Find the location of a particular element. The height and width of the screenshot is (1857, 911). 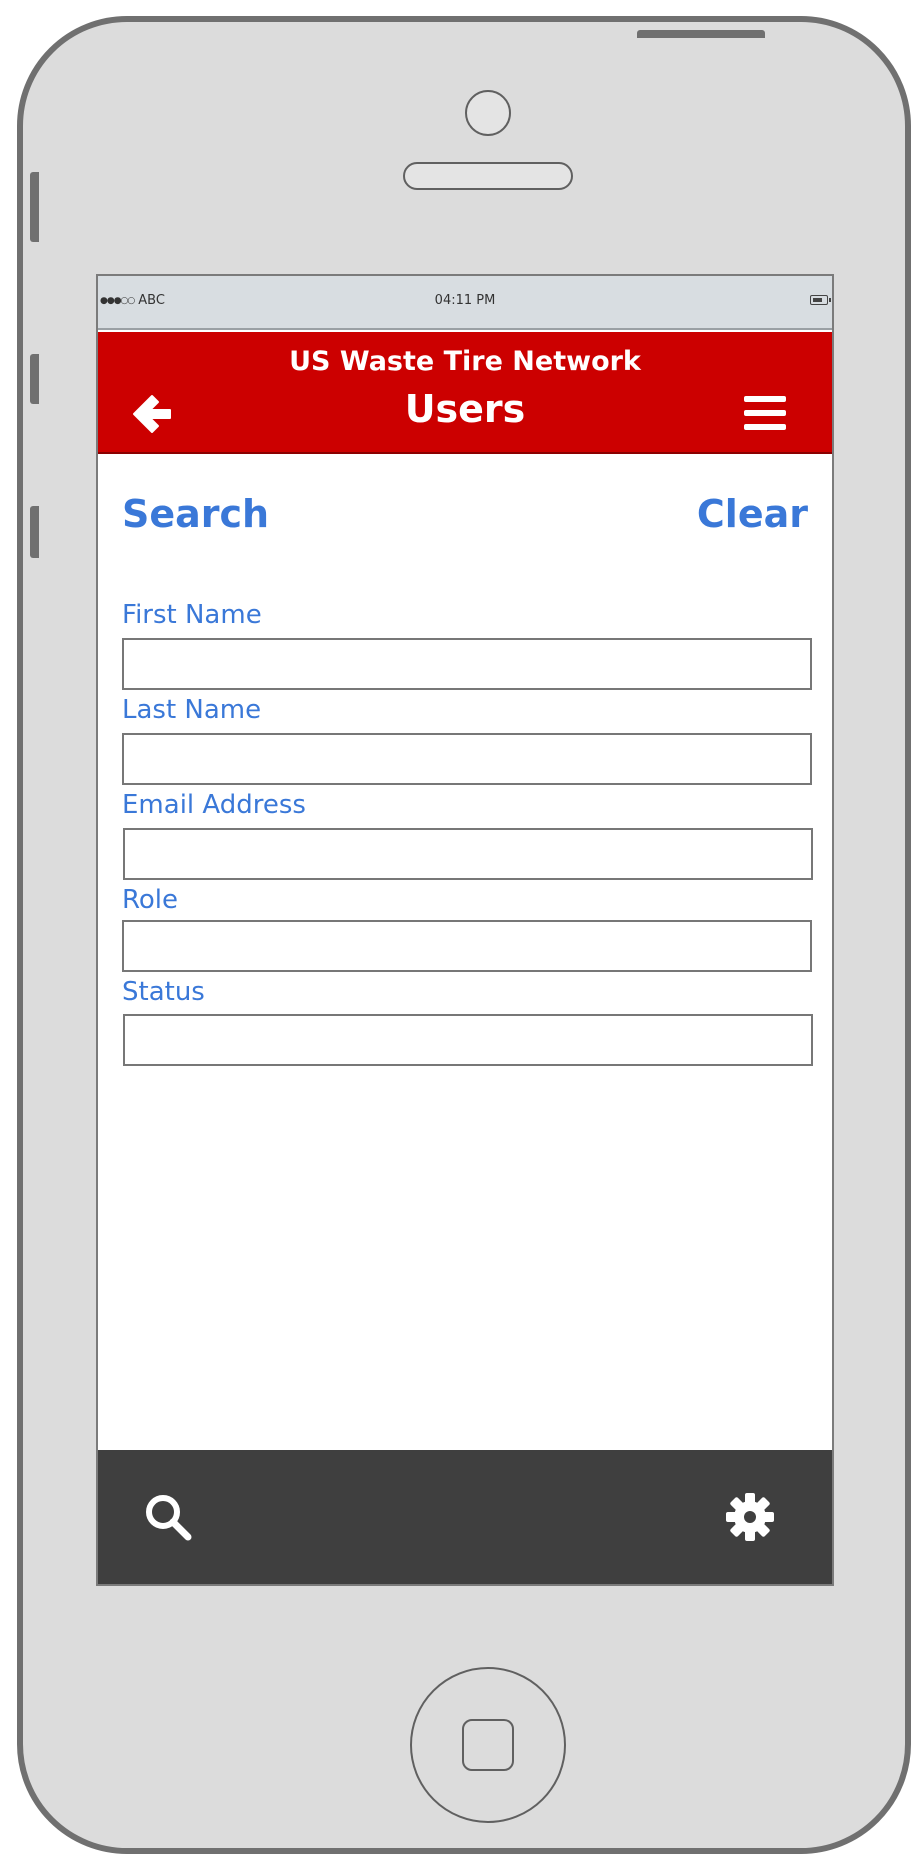

email-address-input is located at coordinates (468, 854).